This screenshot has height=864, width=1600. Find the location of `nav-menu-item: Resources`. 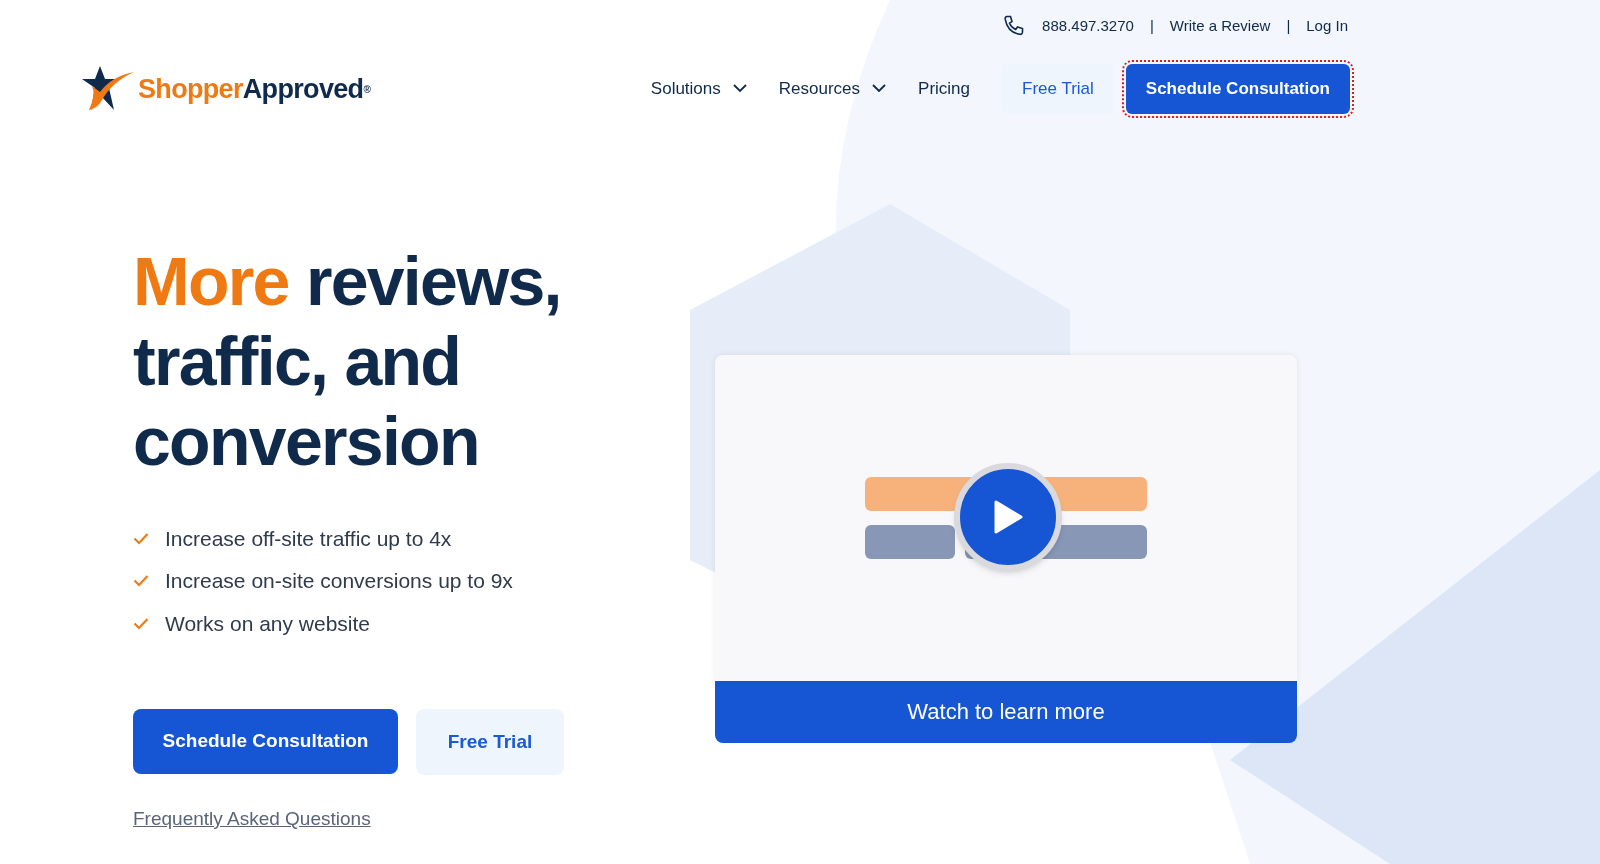

nav-menu-item: Resources is located at coordinates (832, 89).